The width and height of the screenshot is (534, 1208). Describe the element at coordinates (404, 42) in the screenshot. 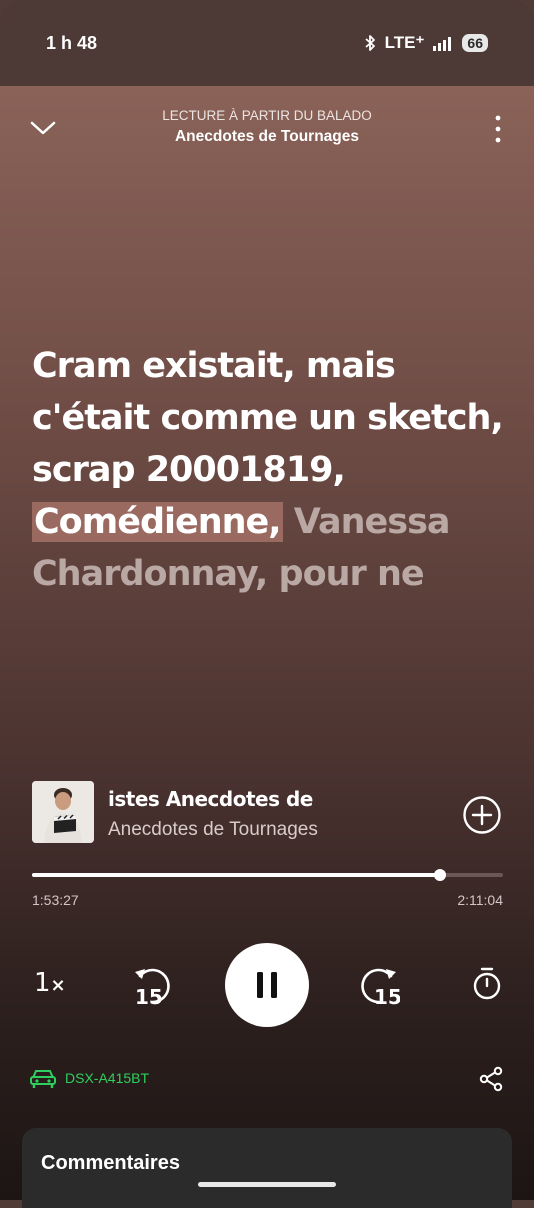

I see `network-type: LTE⁺` at that location.